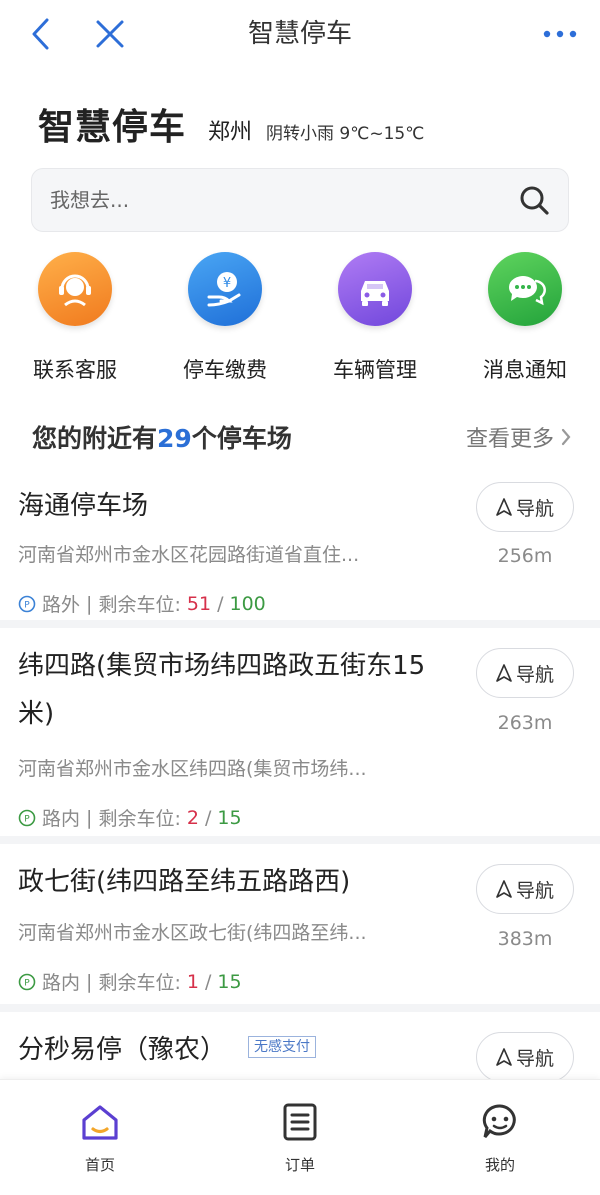 The image size is (600, 1195). I want to click on close-button, so click(110, 34).